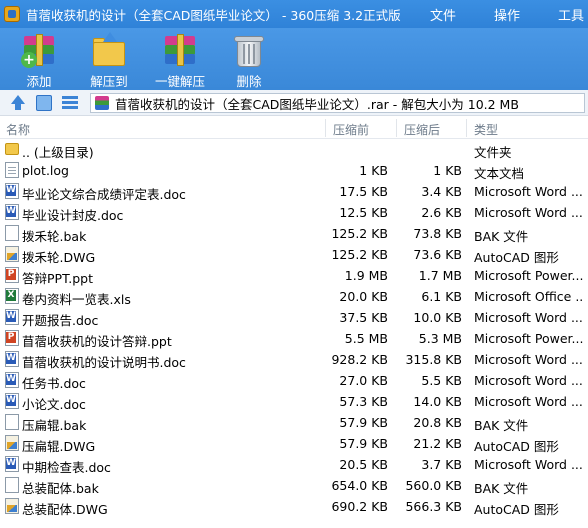 Image resolution: width=588 pixels, height=528 pixels. Describe the element at coordinates (294, 254) in the screenshot. I see `file-row: 拨禾轮.DWG 125.2 KB 73.6 KB AutoCAD 图形` at that location.